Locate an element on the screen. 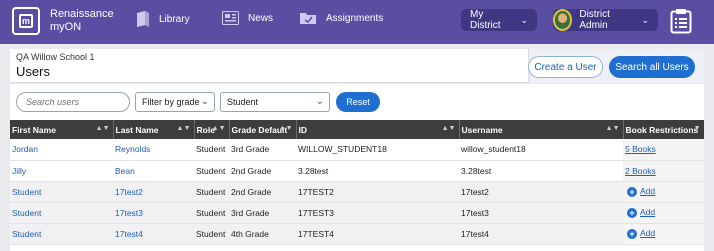 This screenshot has width=714, height=251. username-cell: willow_student18 is located at coordinates (541, 150).